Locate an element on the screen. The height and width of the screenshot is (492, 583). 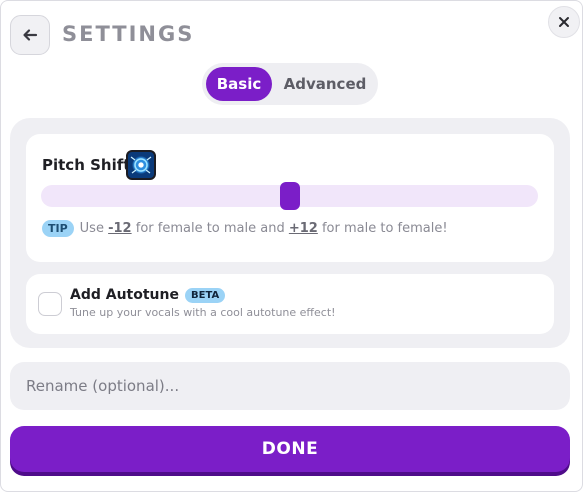
voice-avatar-art is located at coordinates (141, 165).